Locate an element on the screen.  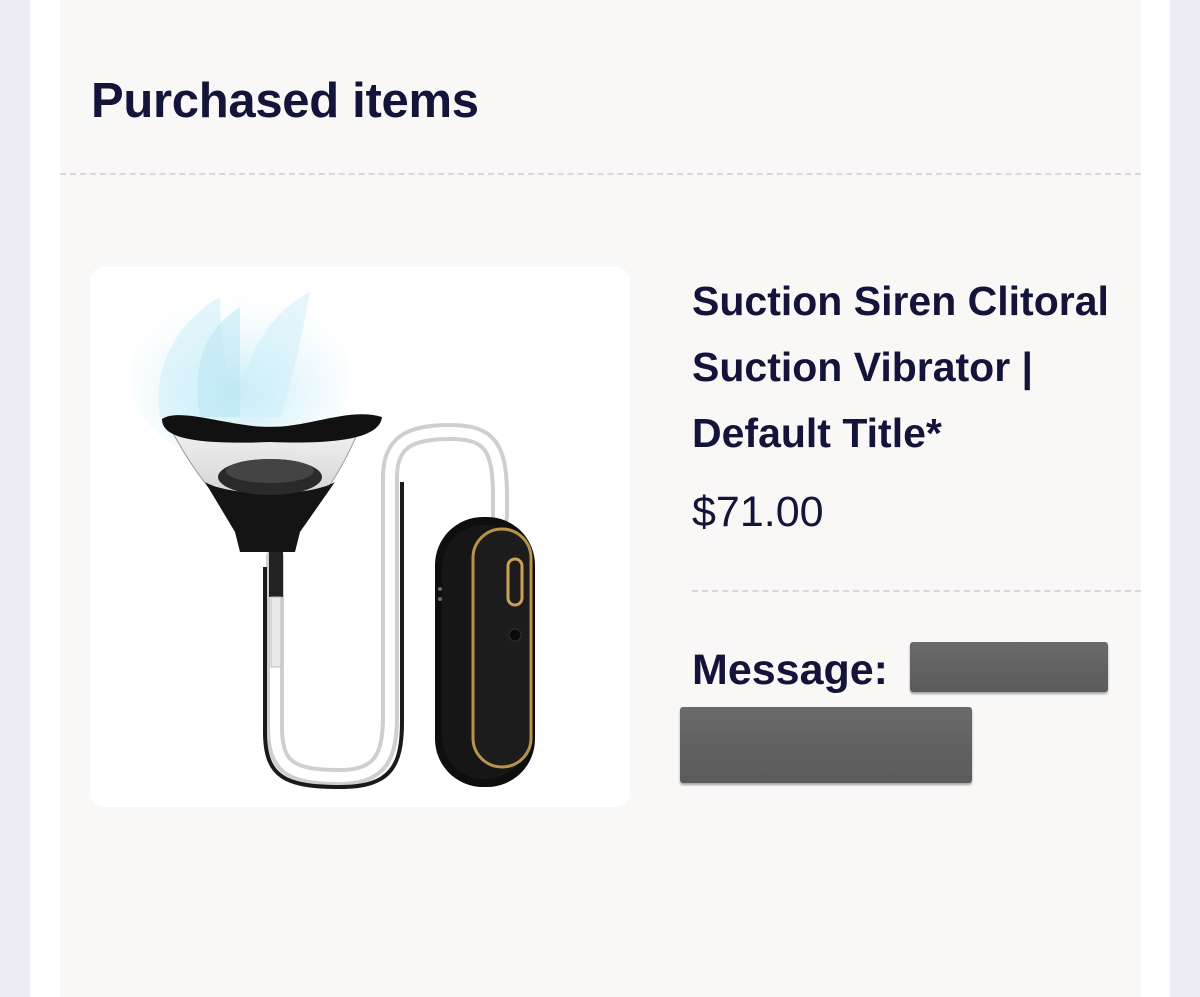
item-divider is located at coordinates (916, 591).